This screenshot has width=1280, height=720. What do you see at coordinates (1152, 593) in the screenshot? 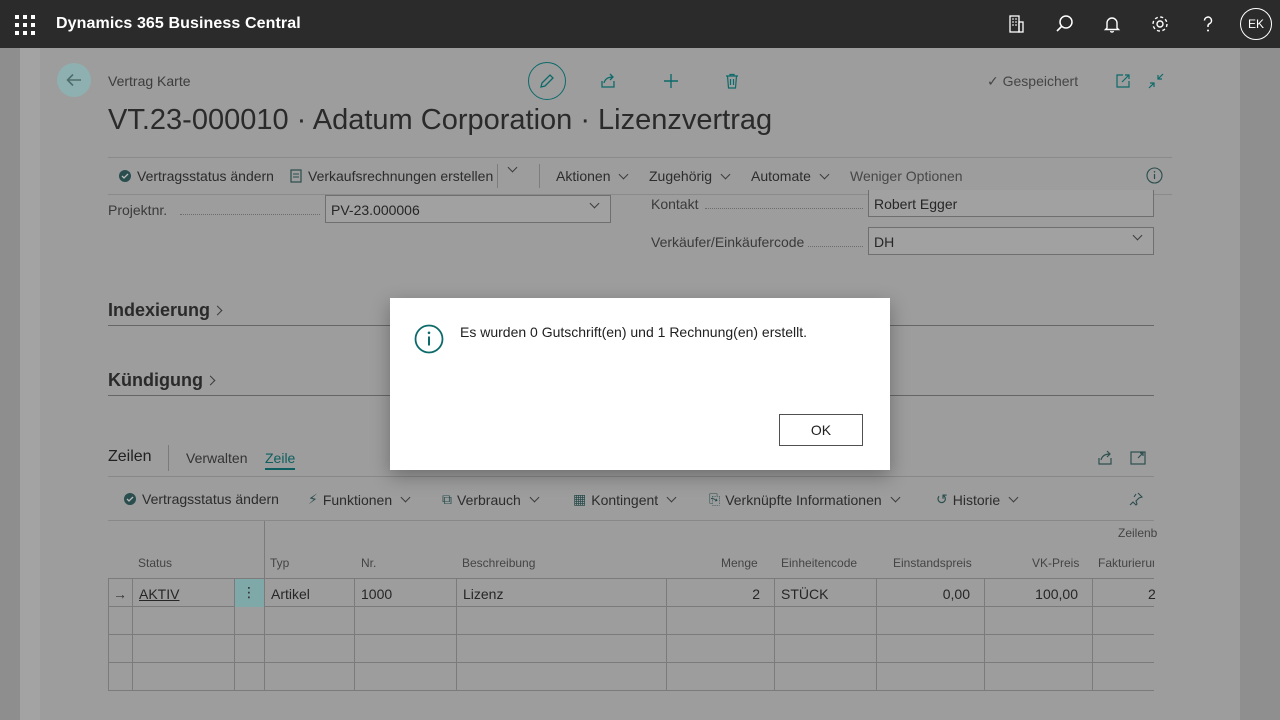
I see `invoicing-cell: 2` at bounding box center [1152, 593].